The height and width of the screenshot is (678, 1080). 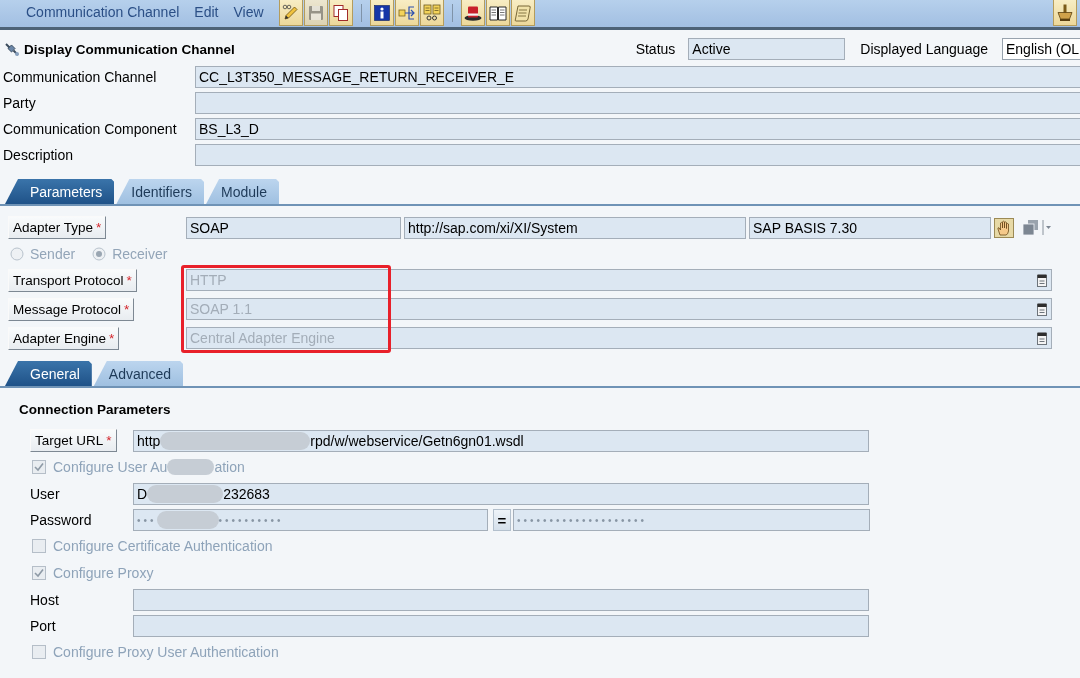 What do you see at coordinates (43, 626) in the screenshot?
I see `field-label: Port` at bounding box center [43, 626].